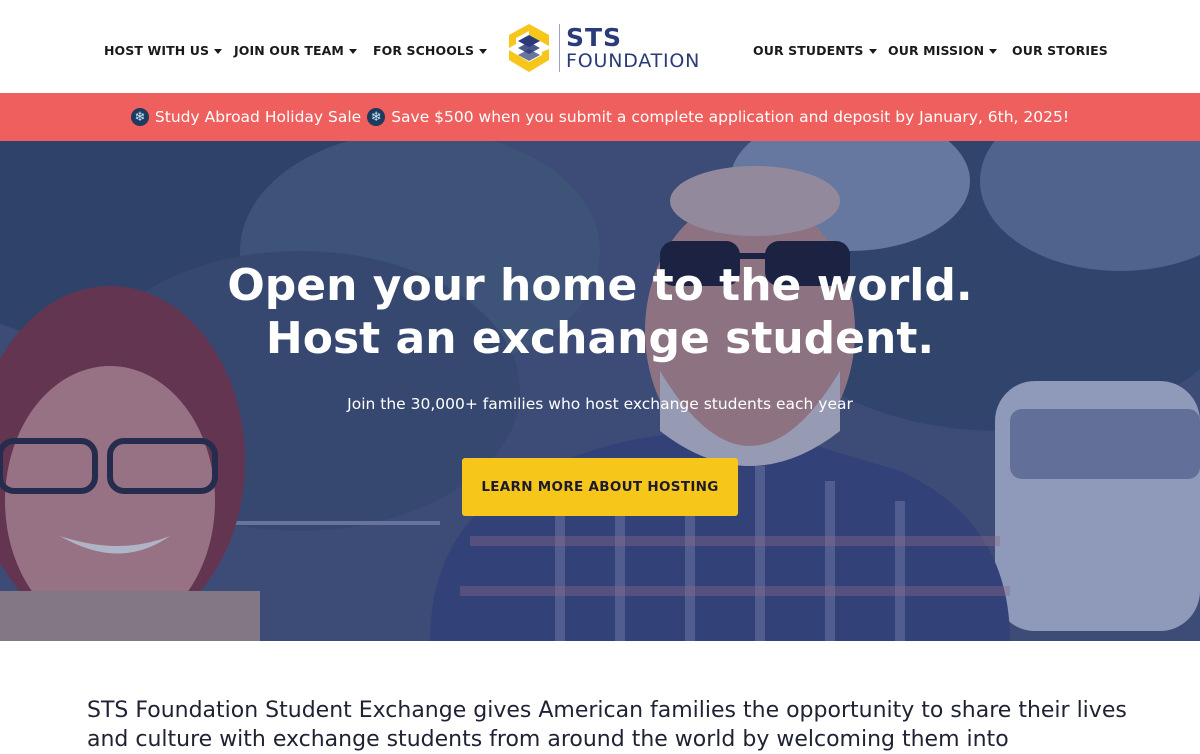 This screenshot has height=754, width=1200. I want to click on logo-divider, so click(559, 48).